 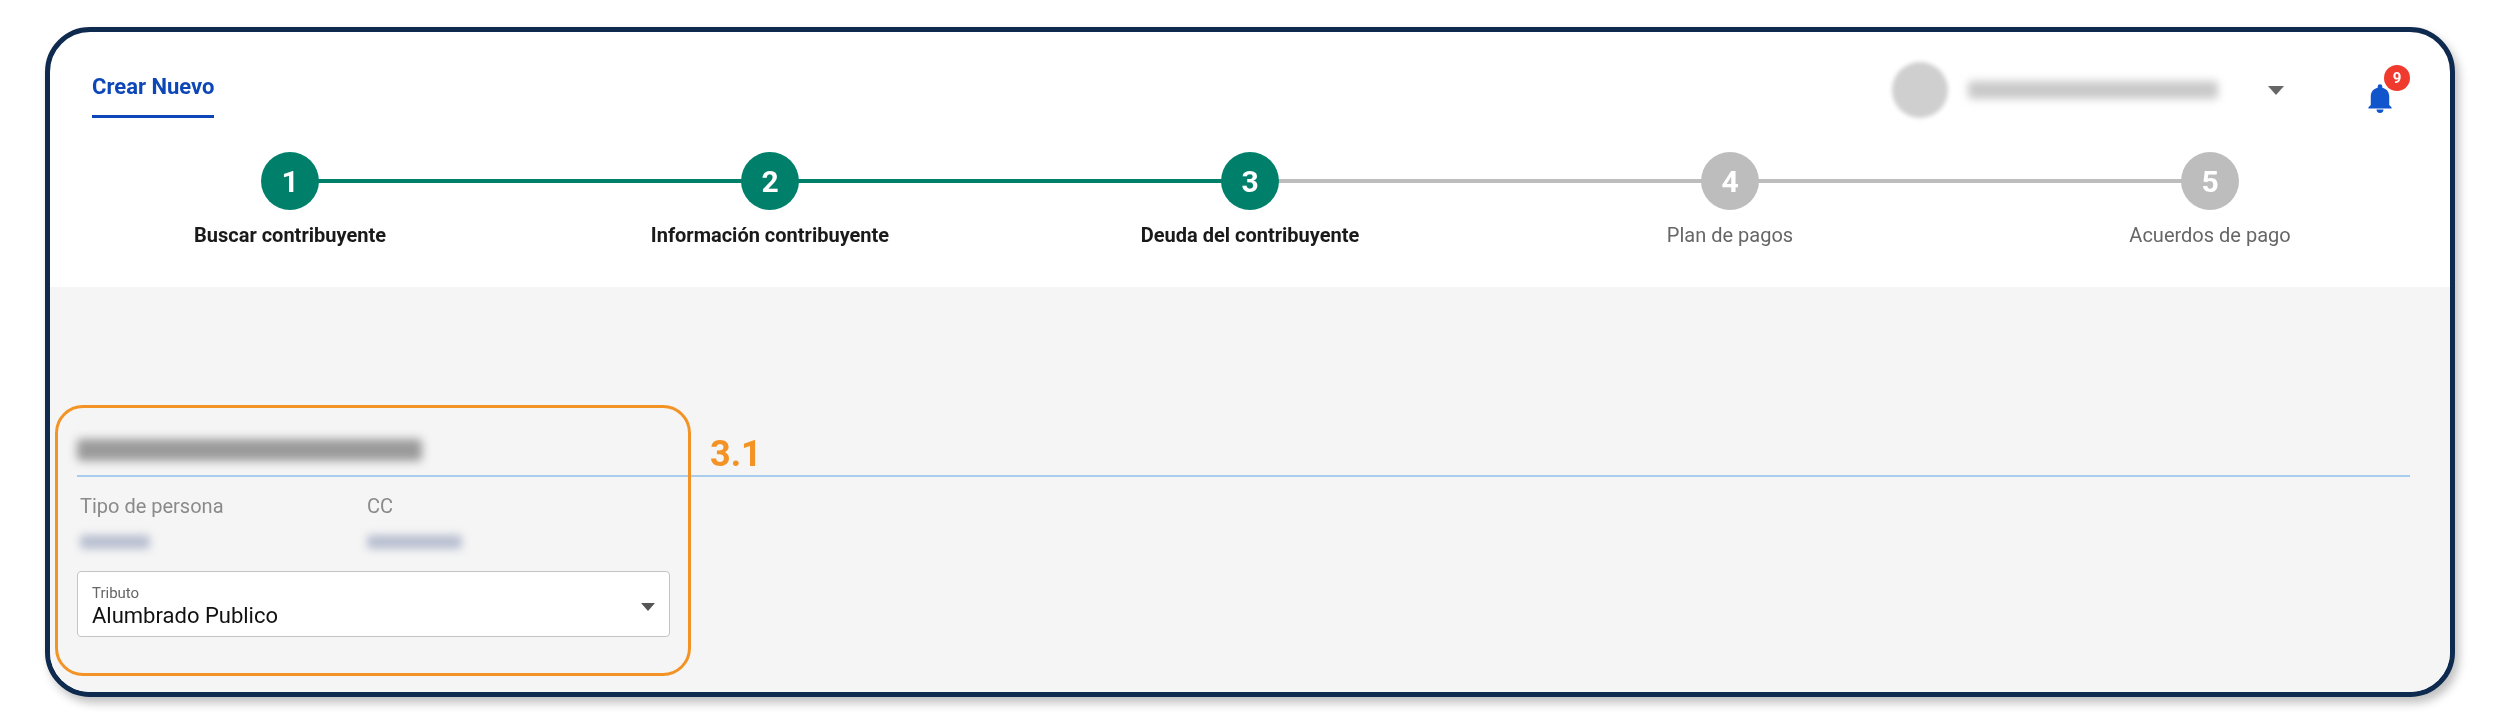 What do you see at coordinates (2276, 90) in the screenshot?
I see `caret-icon` at bounding box center [2276, 90].